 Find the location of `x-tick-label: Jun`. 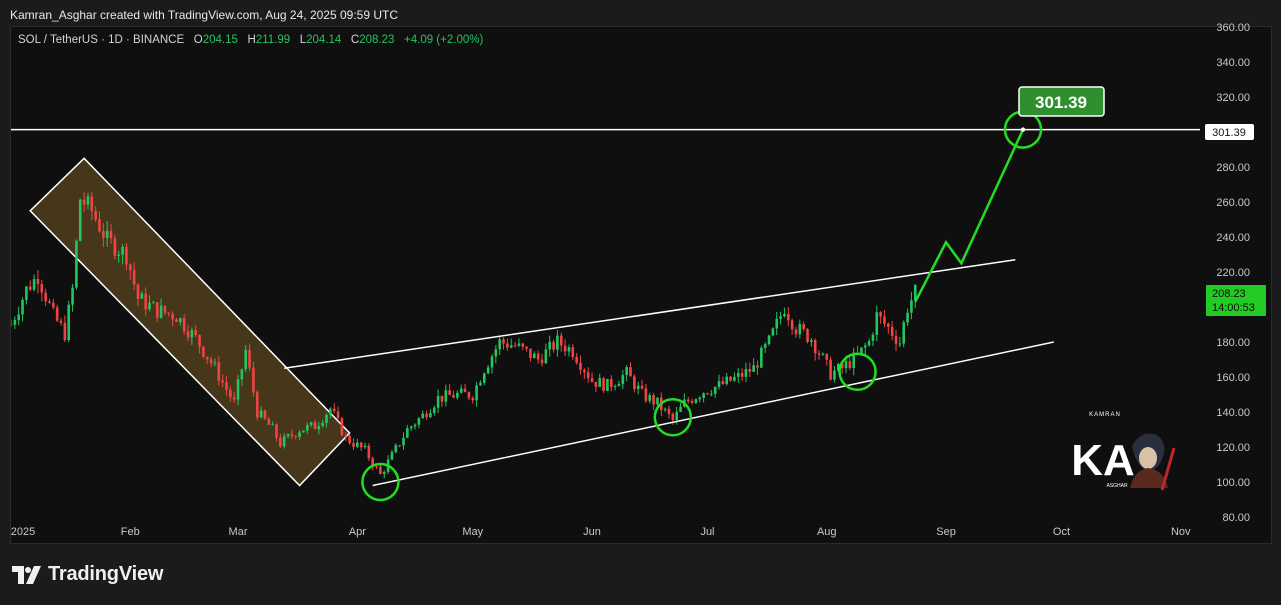

x-tick-label: Jun is located at coordinates (592, 532).